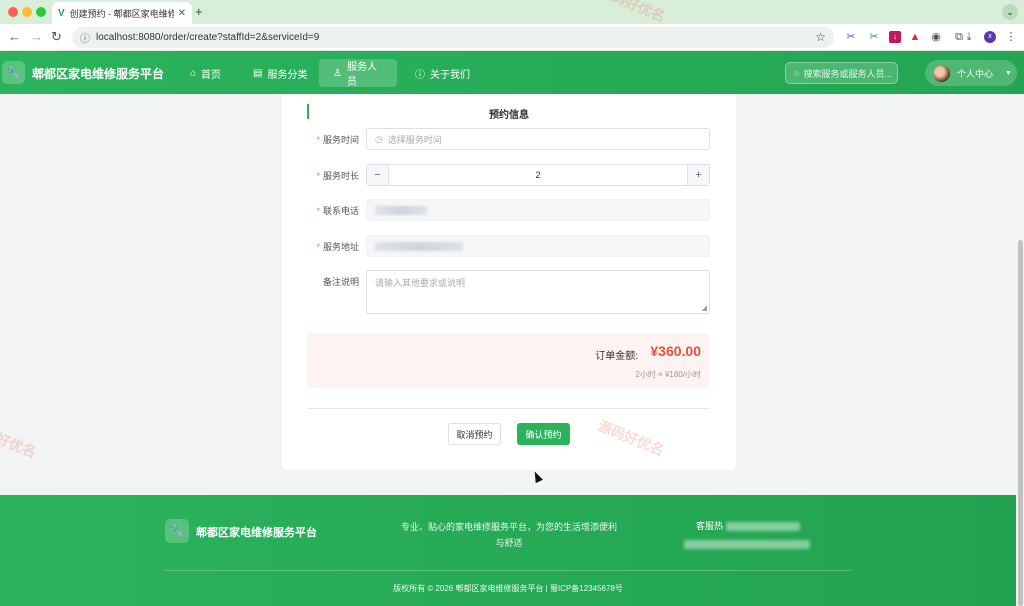  I want to click on browser-menu-icon: ⋮, so click(1011, 37).